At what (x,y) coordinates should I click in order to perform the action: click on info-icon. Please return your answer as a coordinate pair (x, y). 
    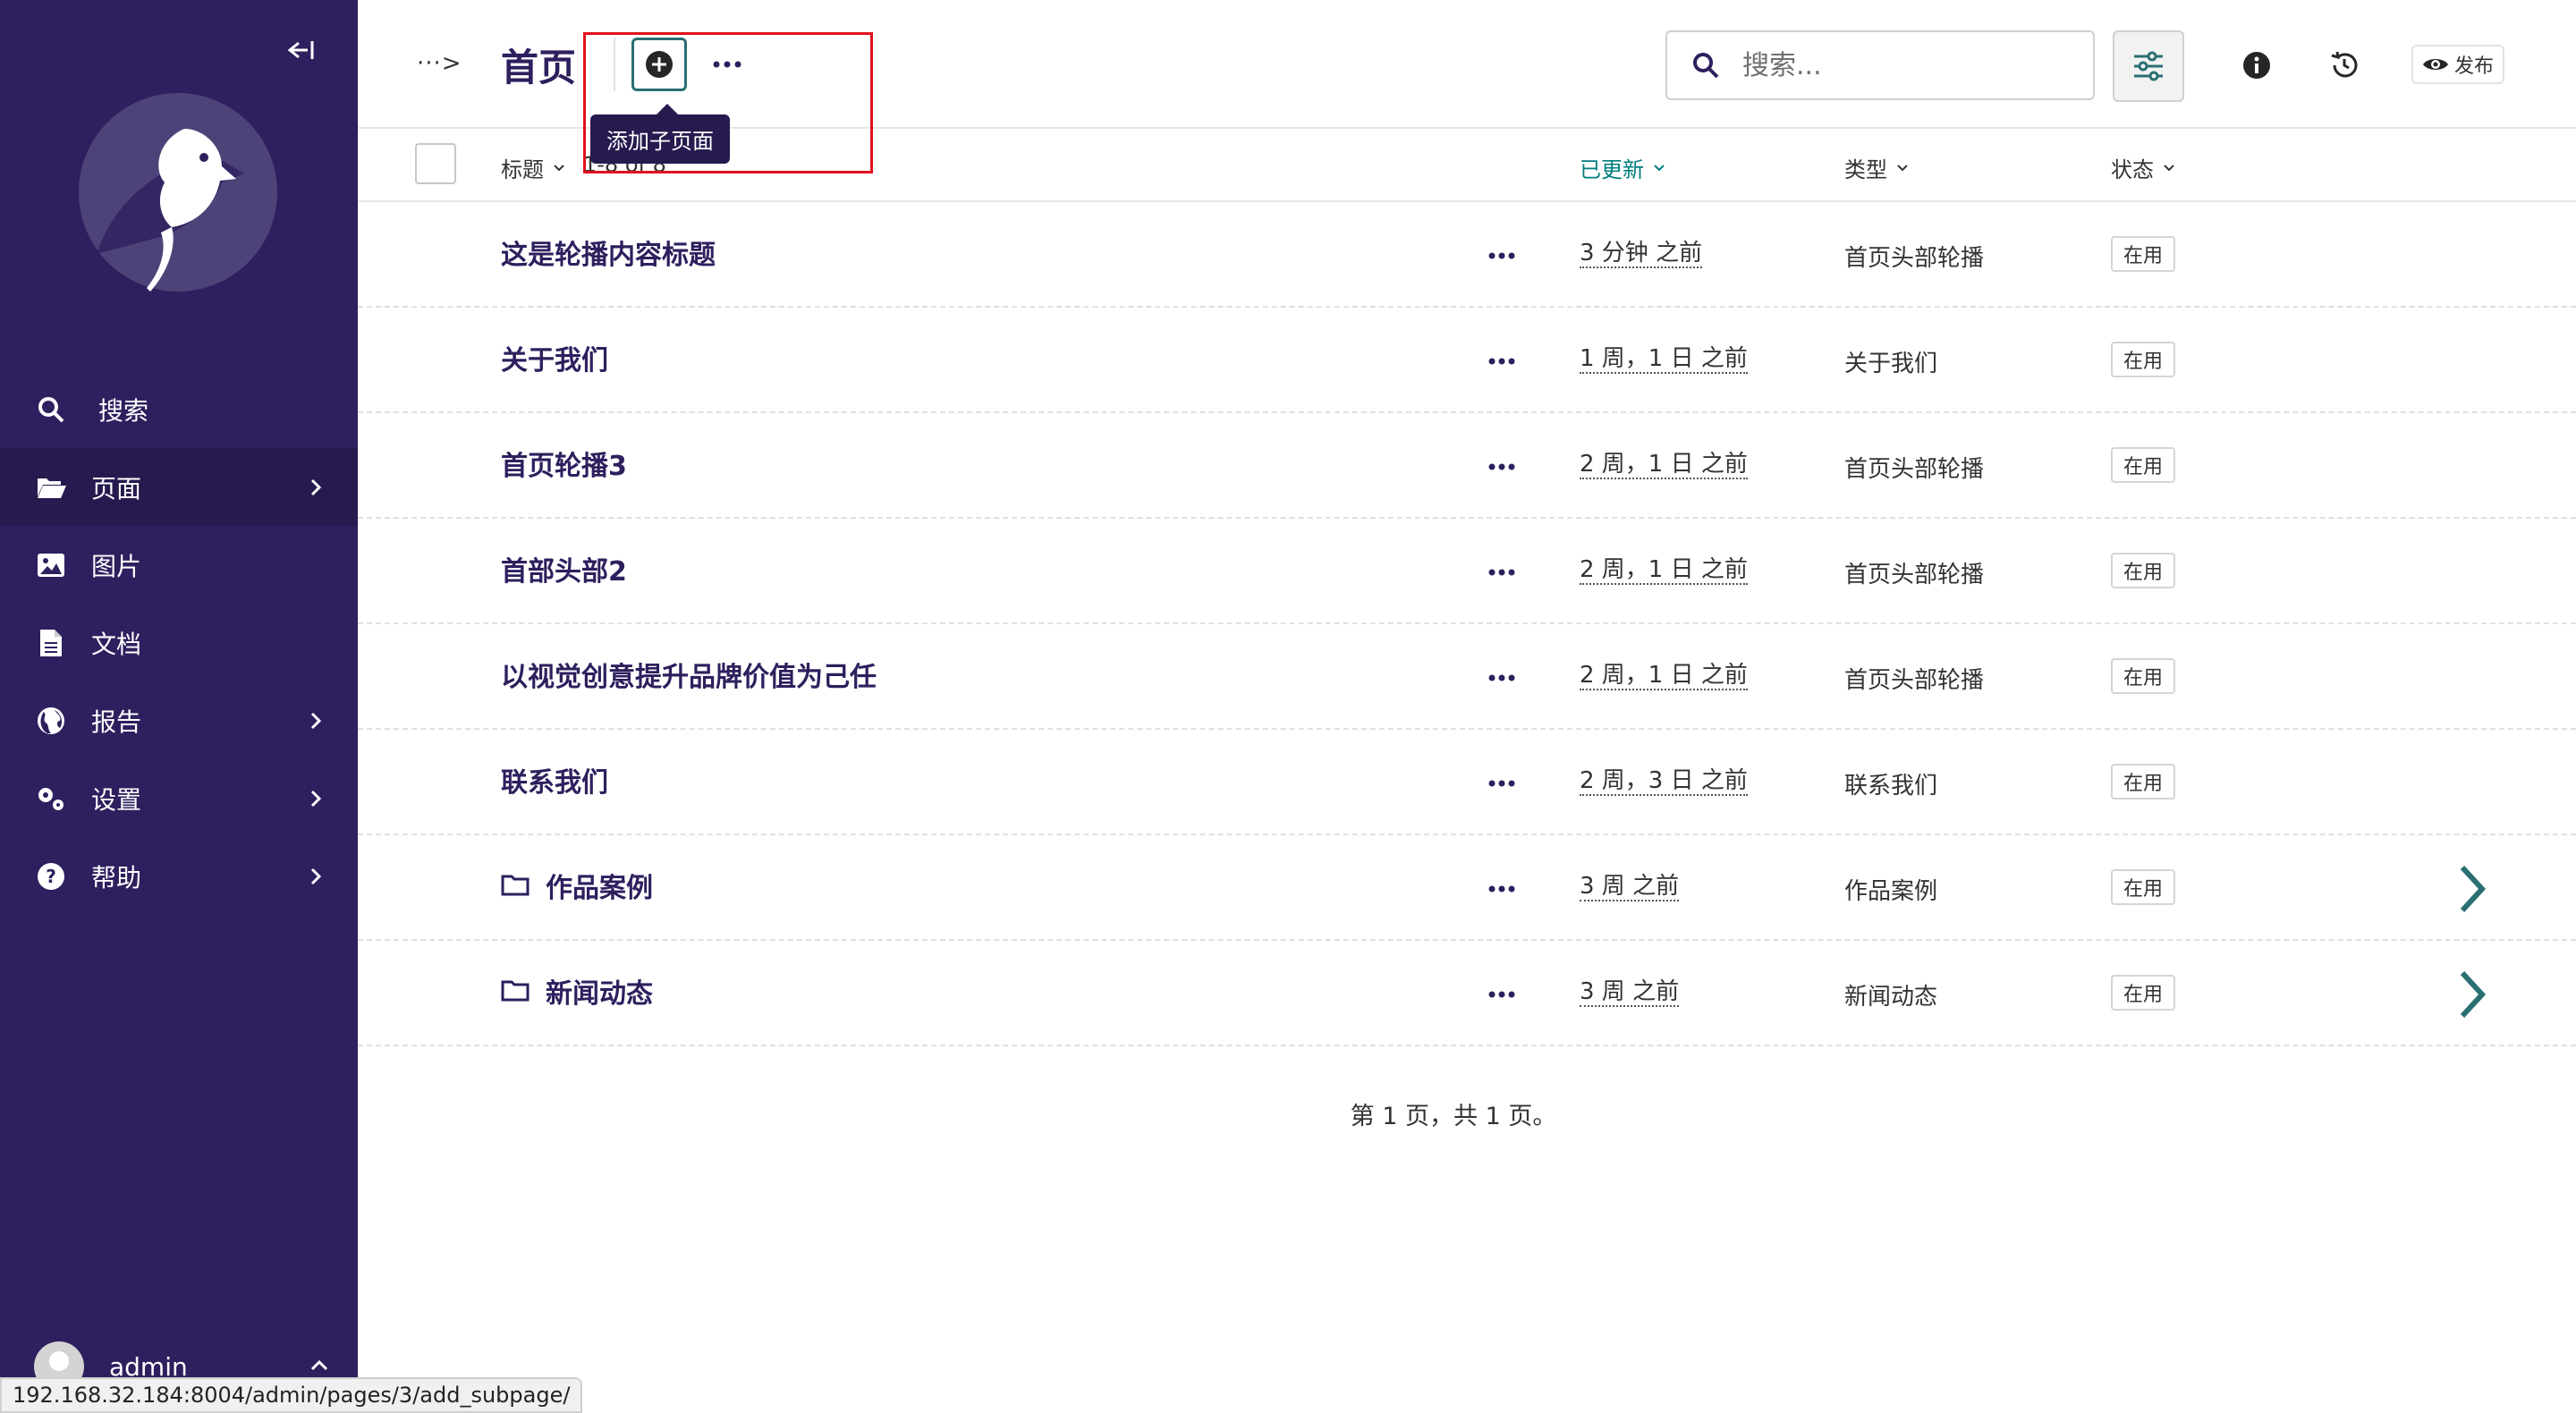
    Looking at the image, I should click on (2256, 65).